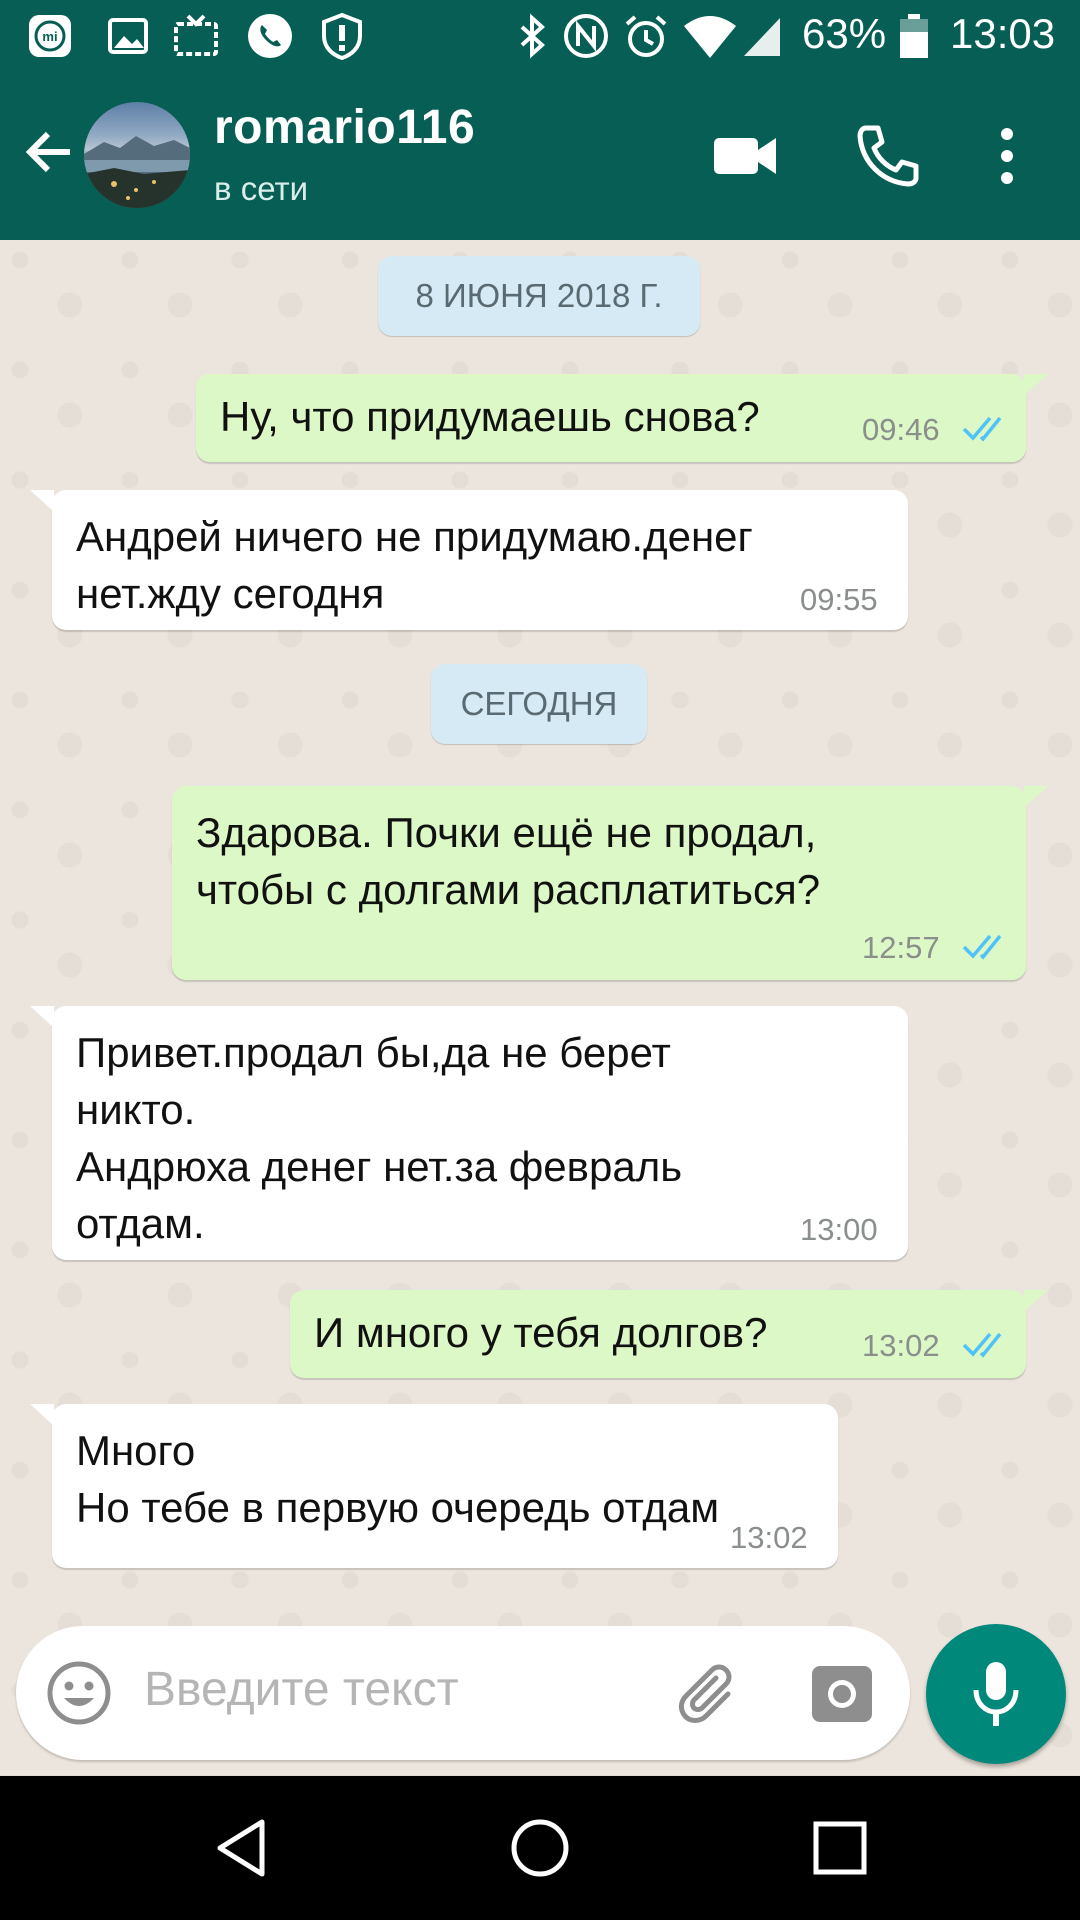  Describe the element at coordinates (646, 36) in the screenshot. I see `alarm-icon` at that location.